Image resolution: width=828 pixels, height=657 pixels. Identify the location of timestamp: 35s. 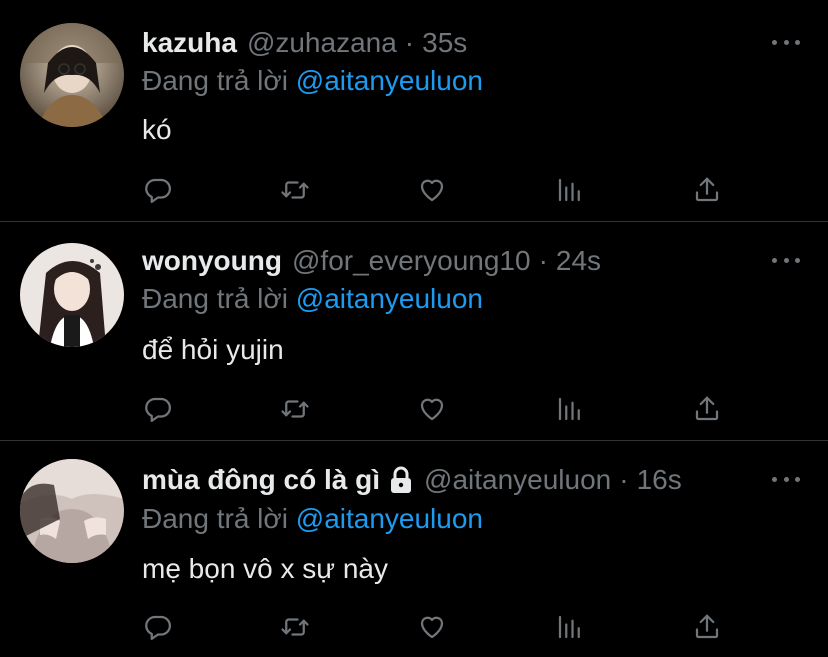
(444, 43).